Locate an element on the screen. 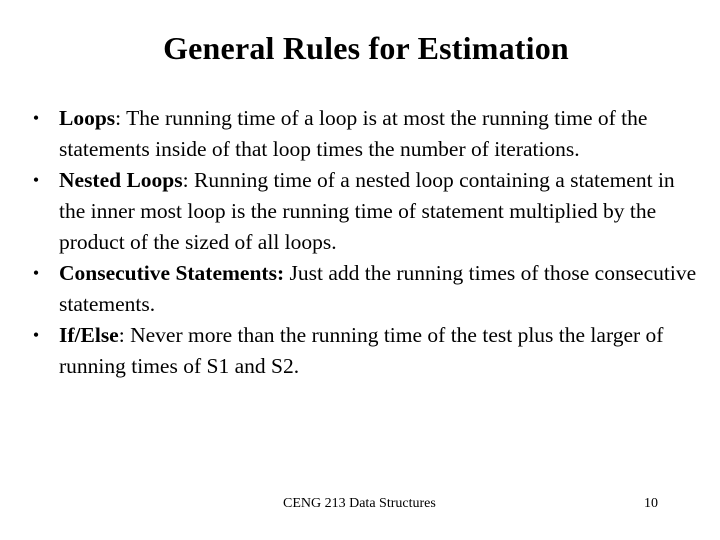  bullet-term: Consecutive Statements: is located at coordinates (172, 273).